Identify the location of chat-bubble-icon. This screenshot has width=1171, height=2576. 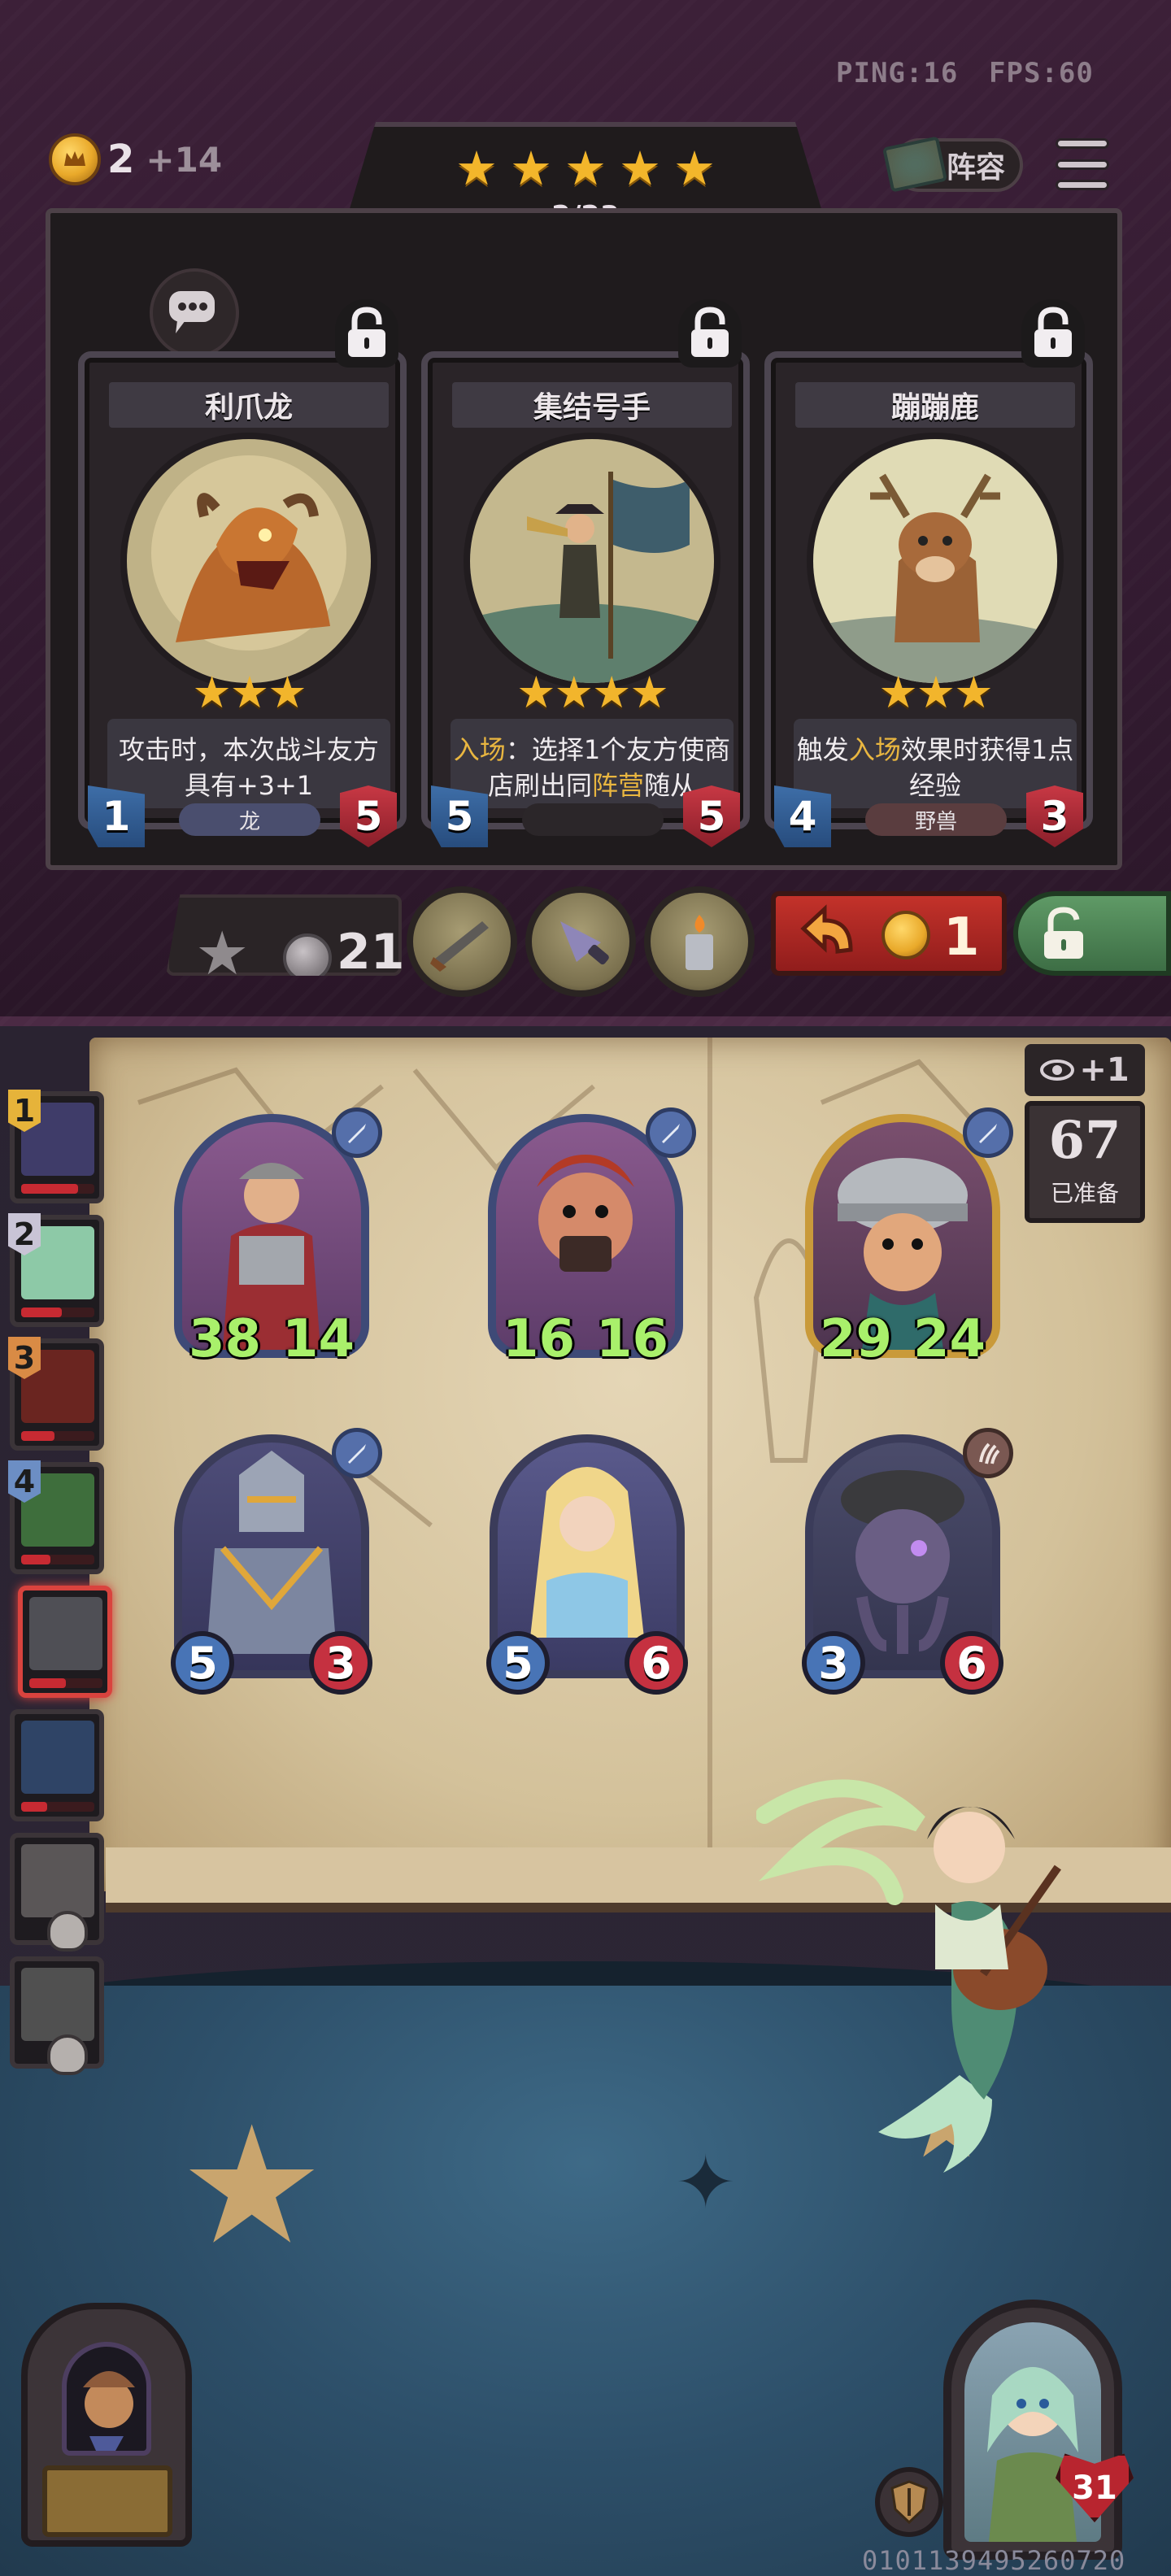
(192, 312).